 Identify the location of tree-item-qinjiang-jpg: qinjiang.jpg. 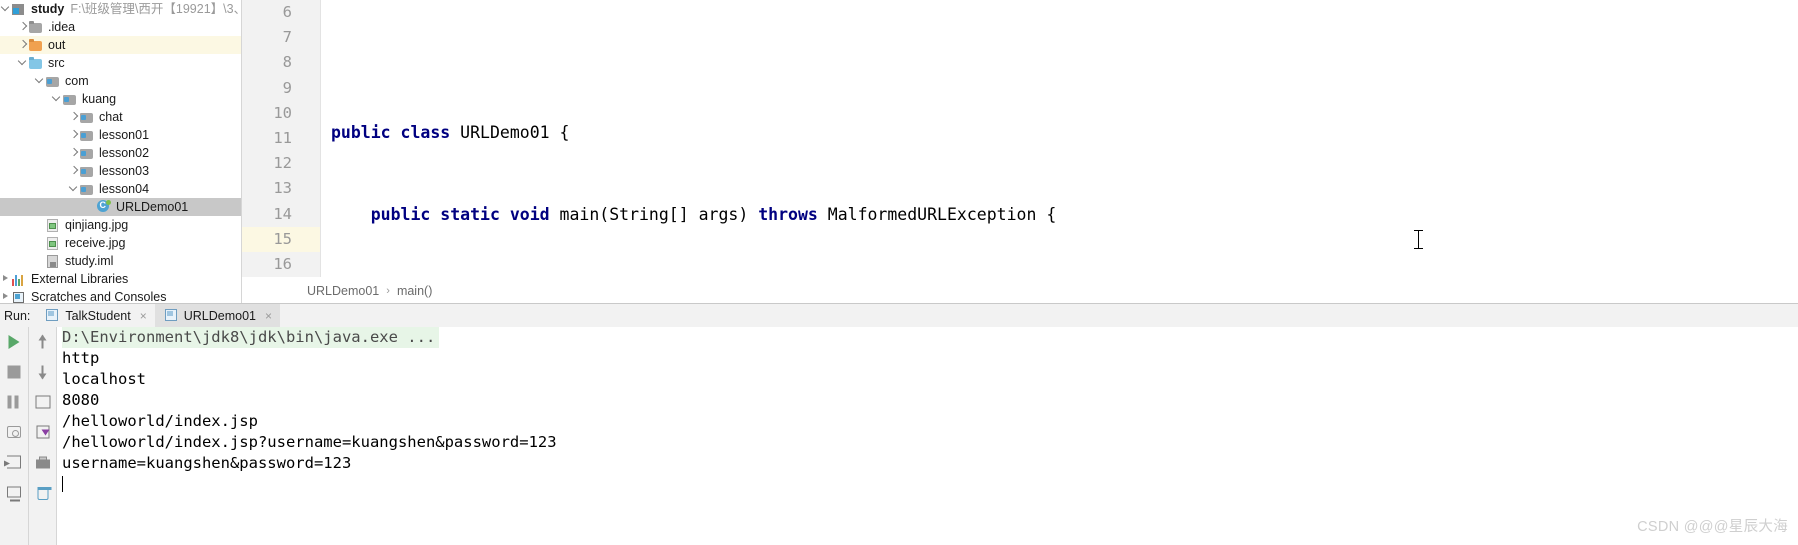
(120, 225).